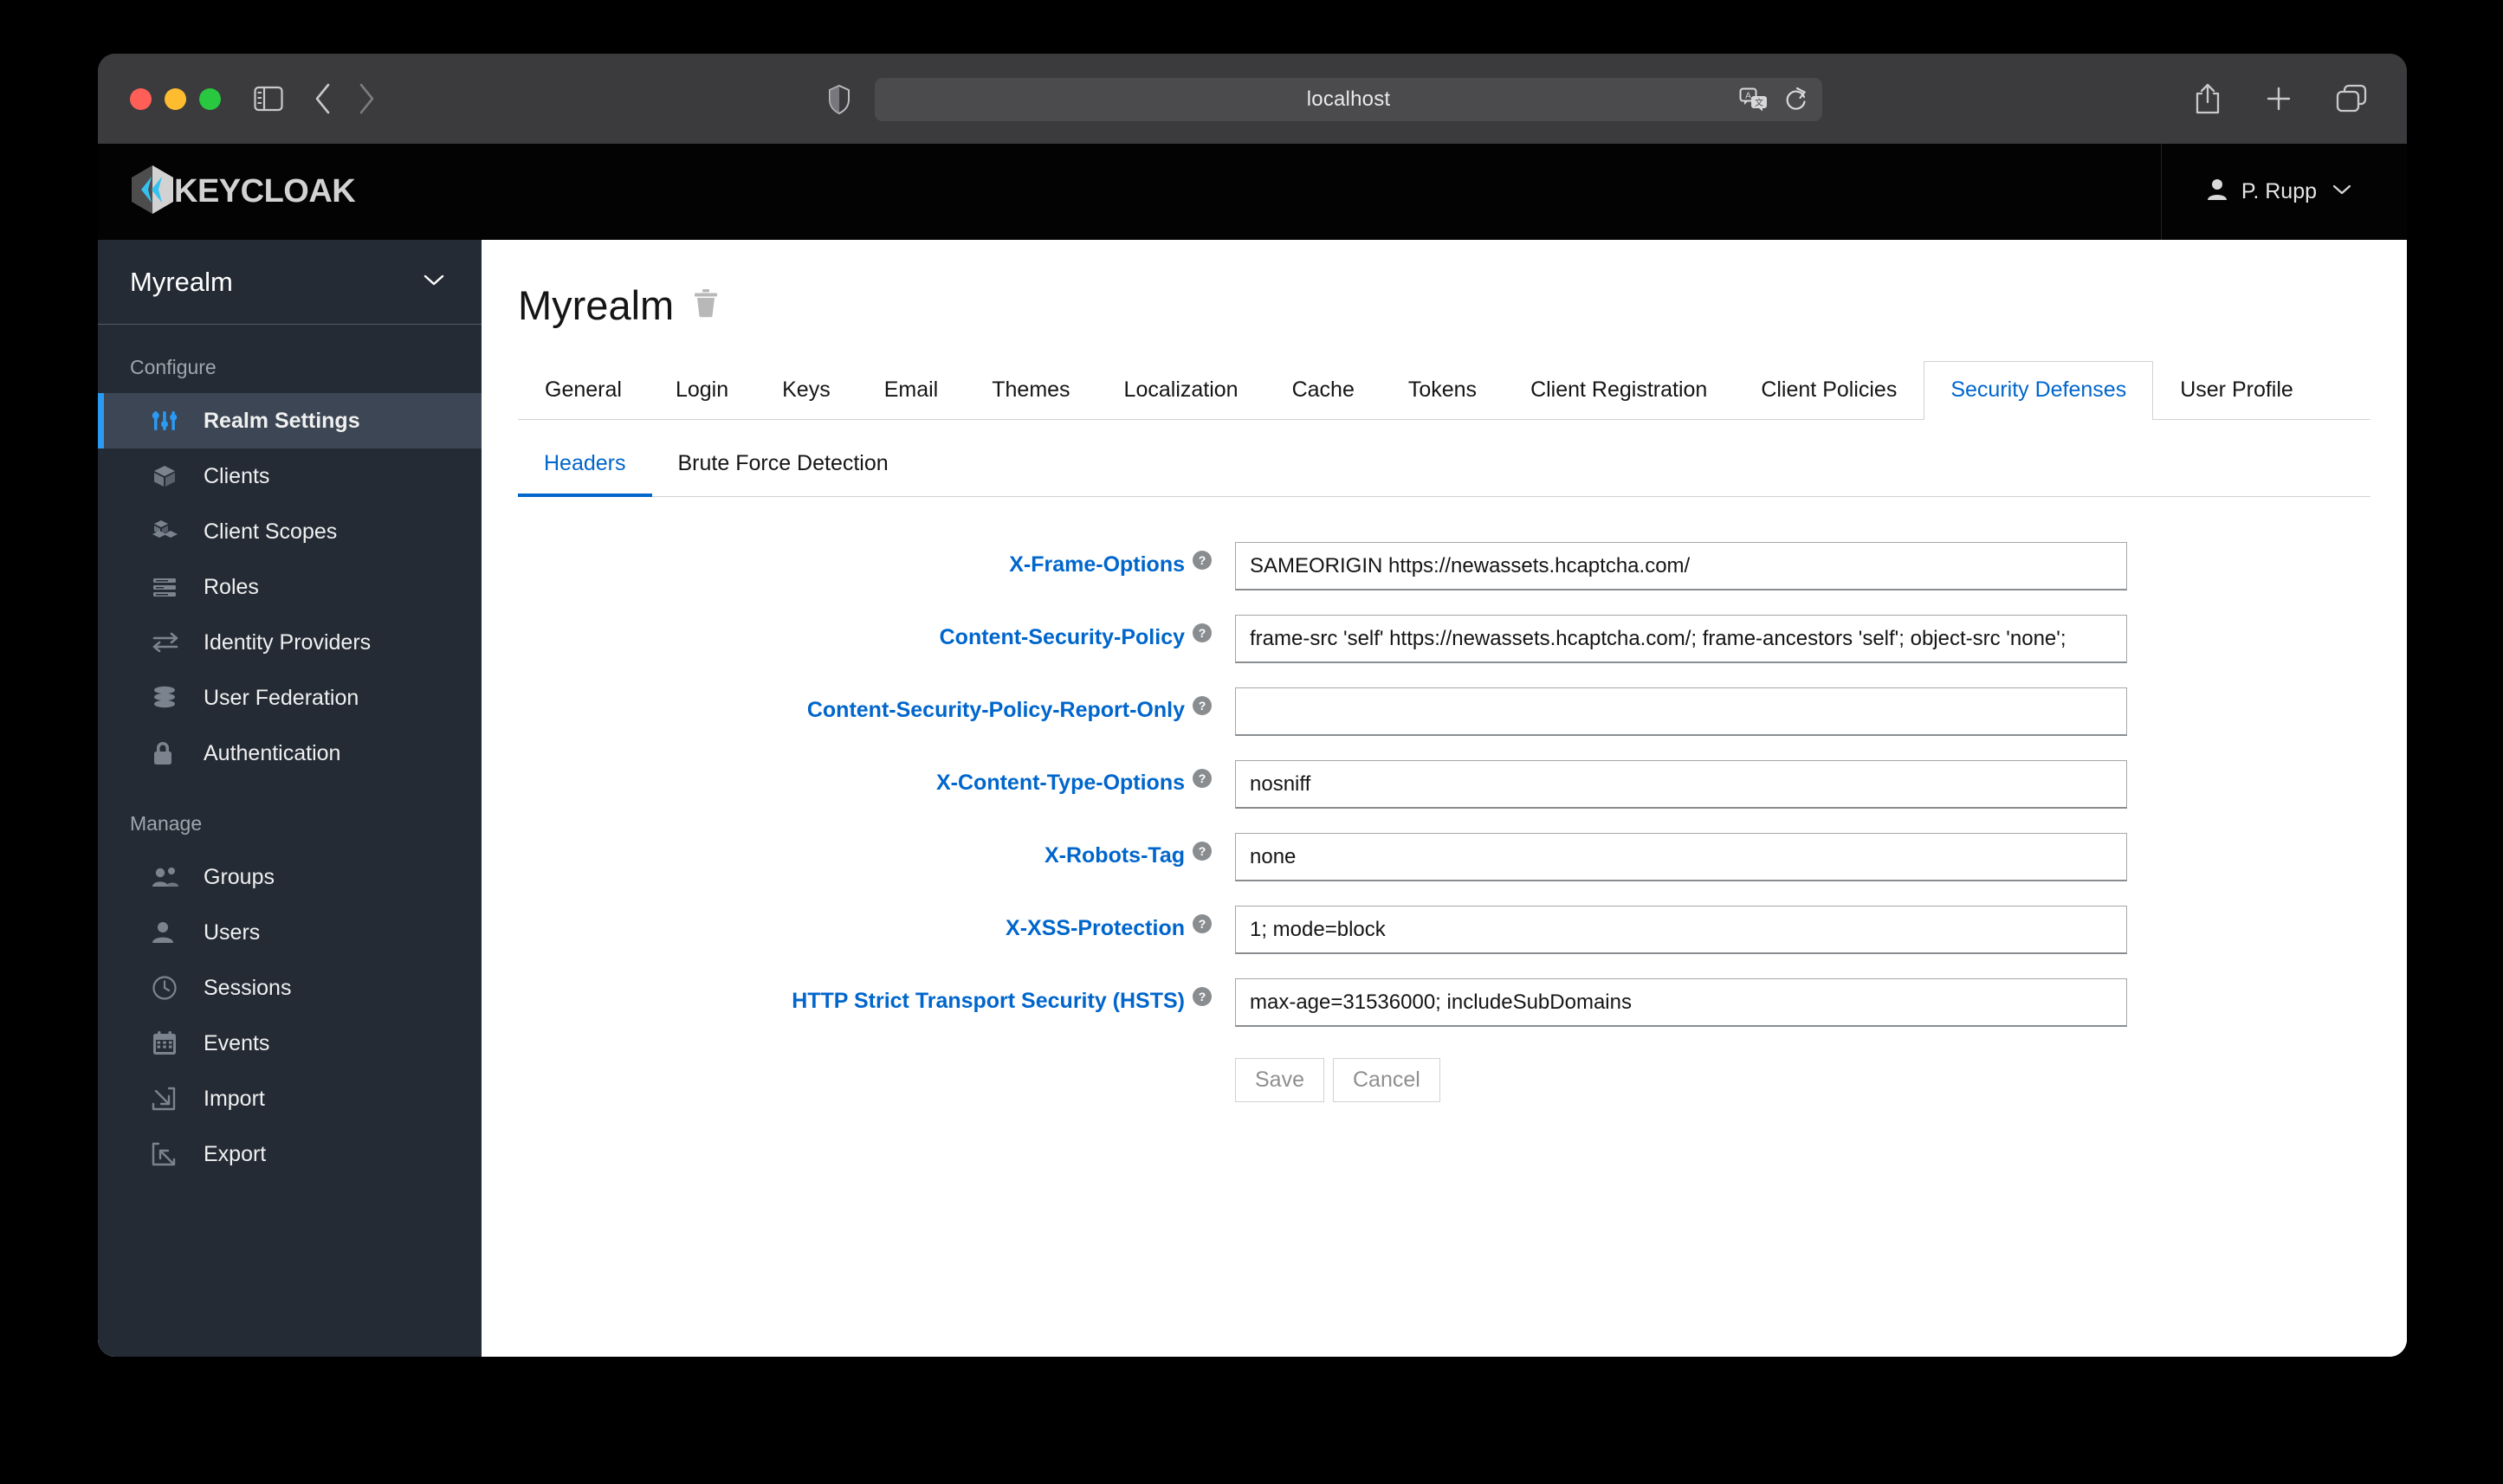 The height and width of the screenshot is (1484, 2503). Describe the element at coordinates (1181, 390) in the screenshot. I see `tab-localization: Localization` at that location.